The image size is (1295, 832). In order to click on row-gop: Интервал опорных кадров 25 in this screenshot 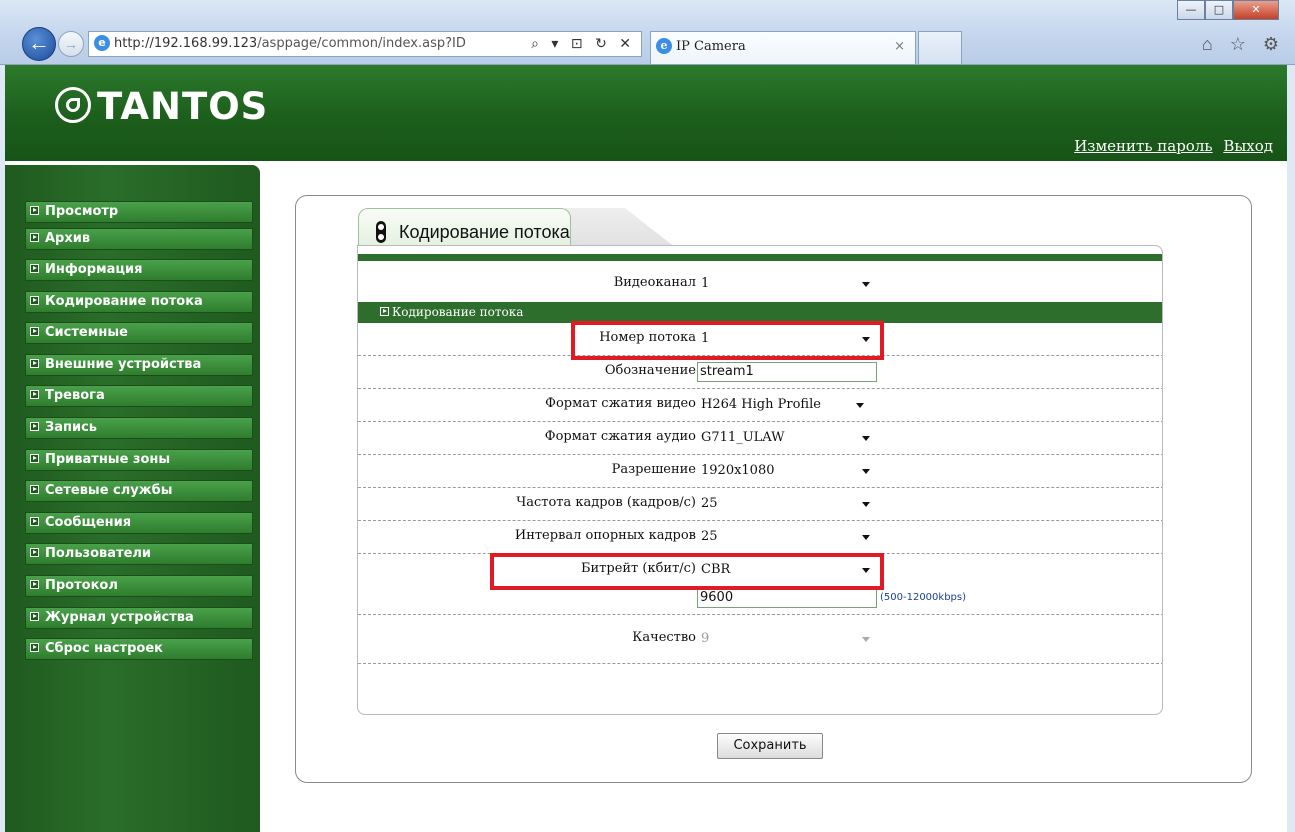, I will do `click(760, 537)`.